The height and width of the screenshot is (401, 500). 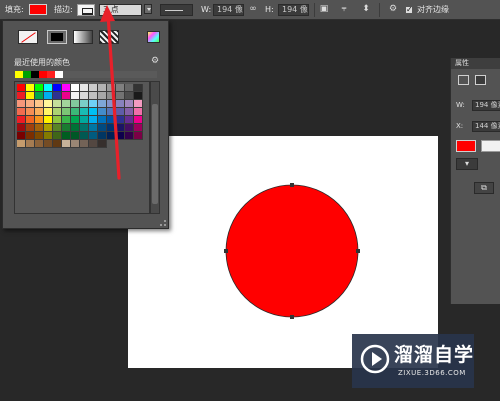 I want to click on play-logo-icon, so click(x=375, y=359).